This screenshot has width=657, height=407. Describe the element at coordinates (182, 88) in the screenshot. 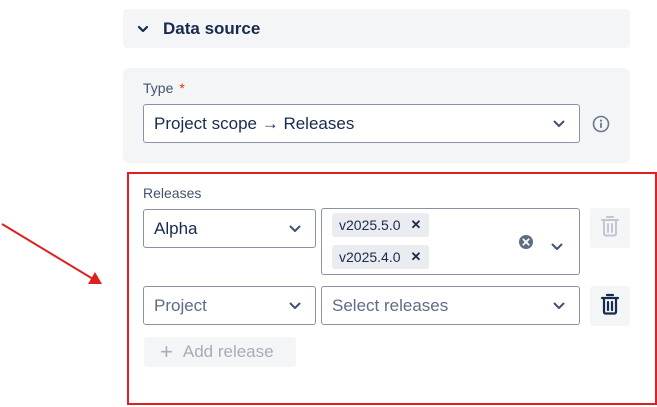

I see `required-indicator: *` at that location.